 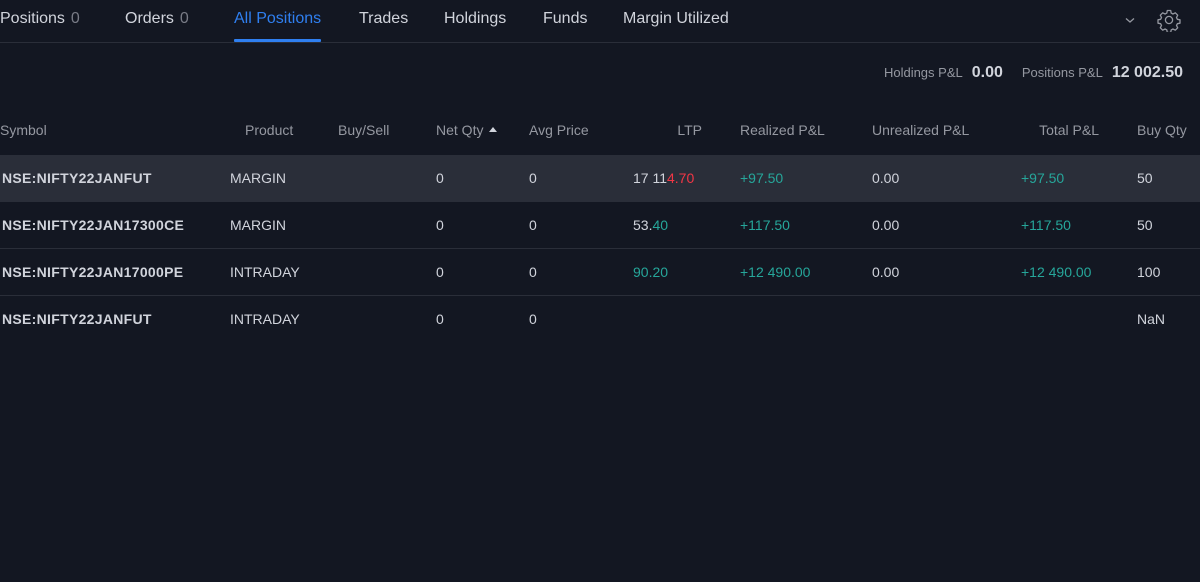 I want to click on cell-ltp-change: 90.20, so click(x=651, y=272).